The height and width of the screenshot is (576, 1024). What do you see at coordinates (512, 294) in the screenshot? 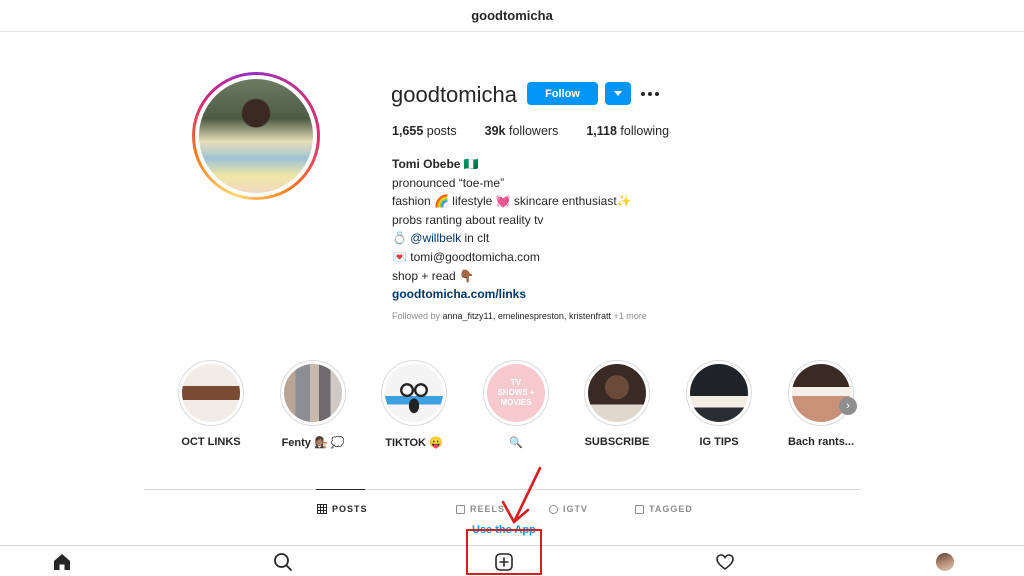
I see `bio-website-link: goodtomicha.com/links` at bounding box center [512, 294].